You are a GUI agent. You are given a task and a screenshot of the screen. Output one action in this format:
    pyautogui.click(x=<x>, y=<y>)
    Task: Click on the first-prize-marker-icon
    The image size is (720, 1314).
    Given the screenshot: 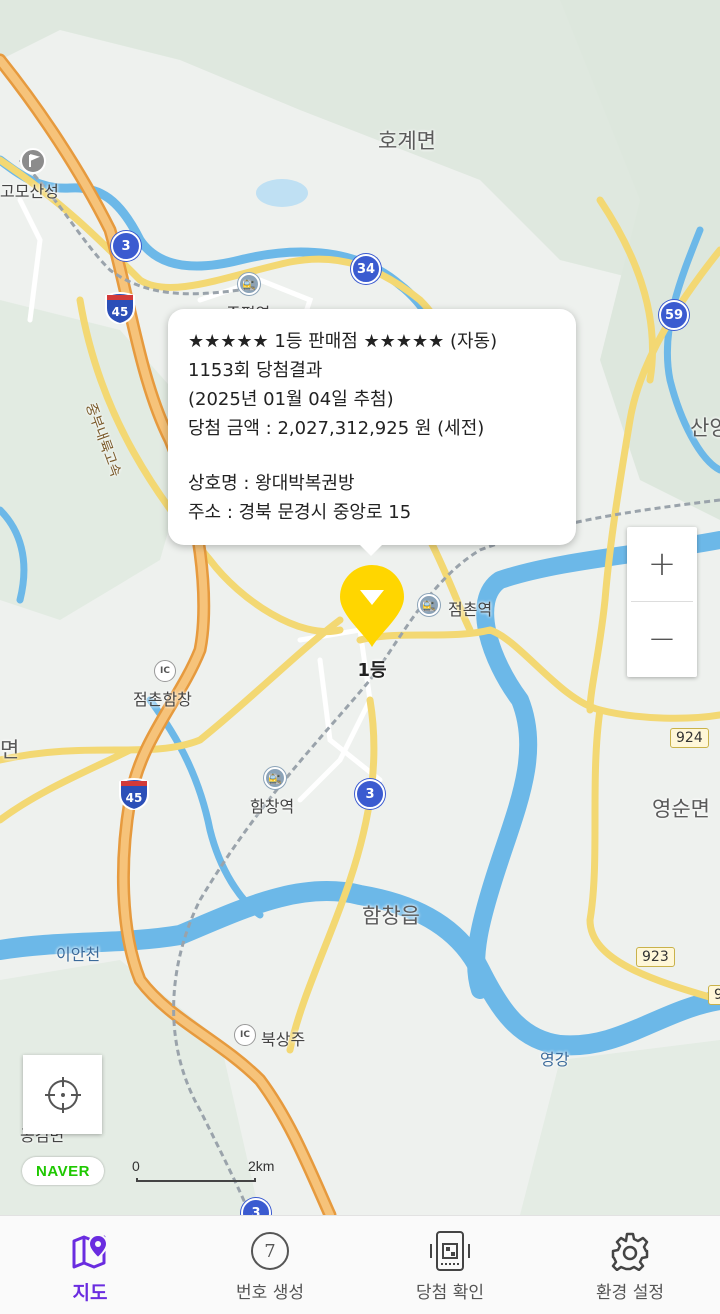 What is the action you would take?
    pyautogui.click(x=372, y=606)
    